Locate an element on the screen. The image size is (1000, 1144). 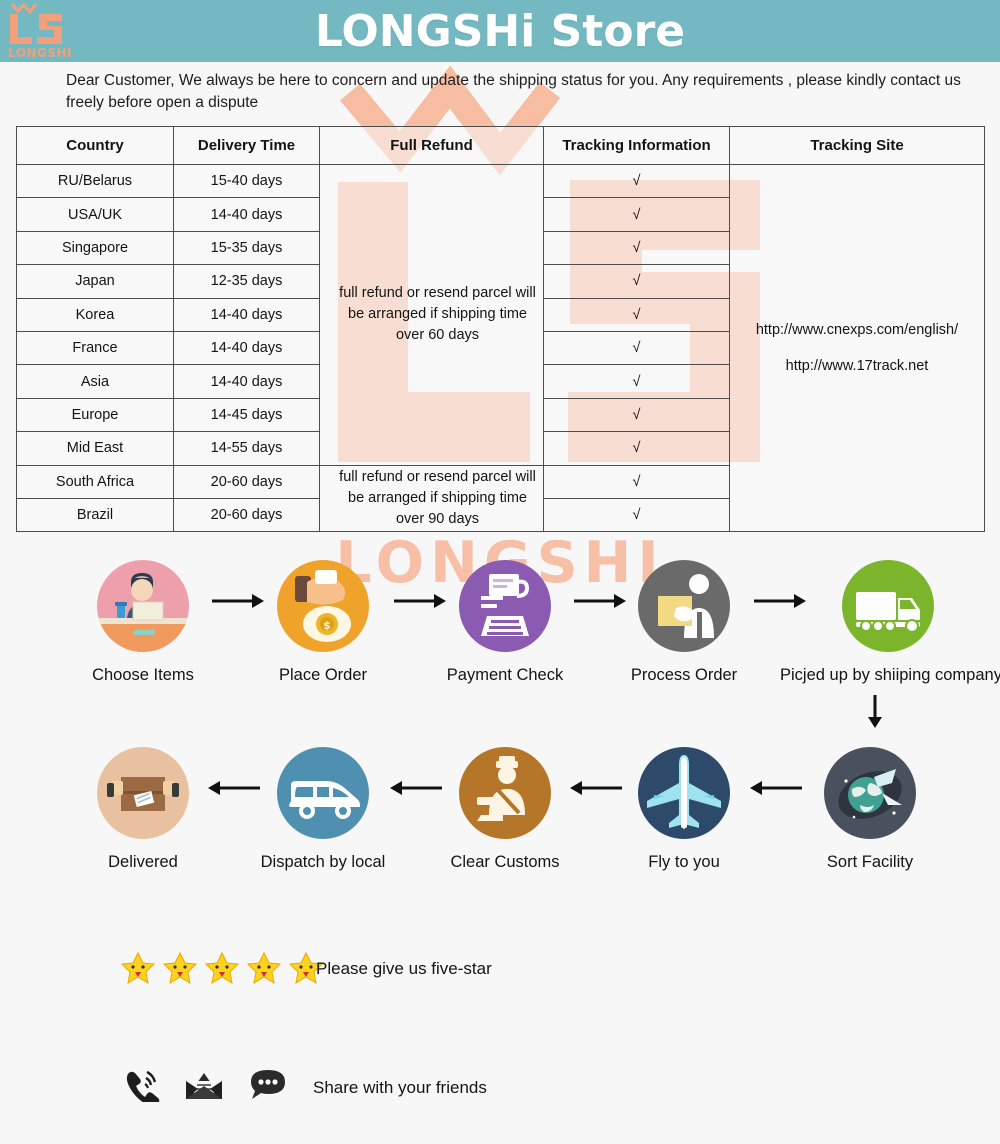
share-text: Share with your friends is located at coordinates (400, 1087).